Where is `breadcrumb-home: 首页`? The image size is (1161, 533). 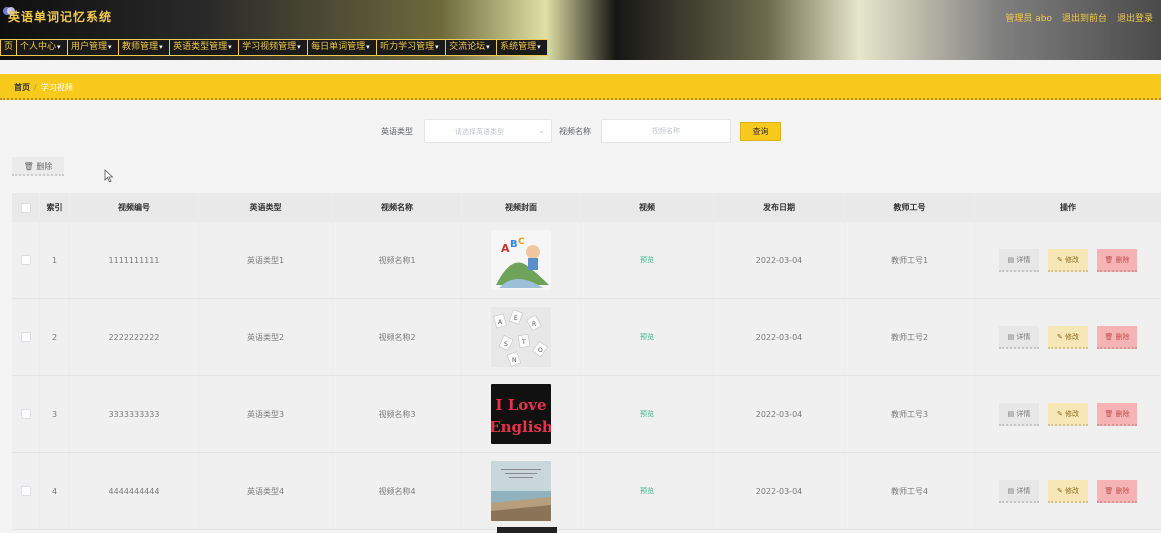
breadcrumb-home: 首页 is located at coordinates (22, 87).